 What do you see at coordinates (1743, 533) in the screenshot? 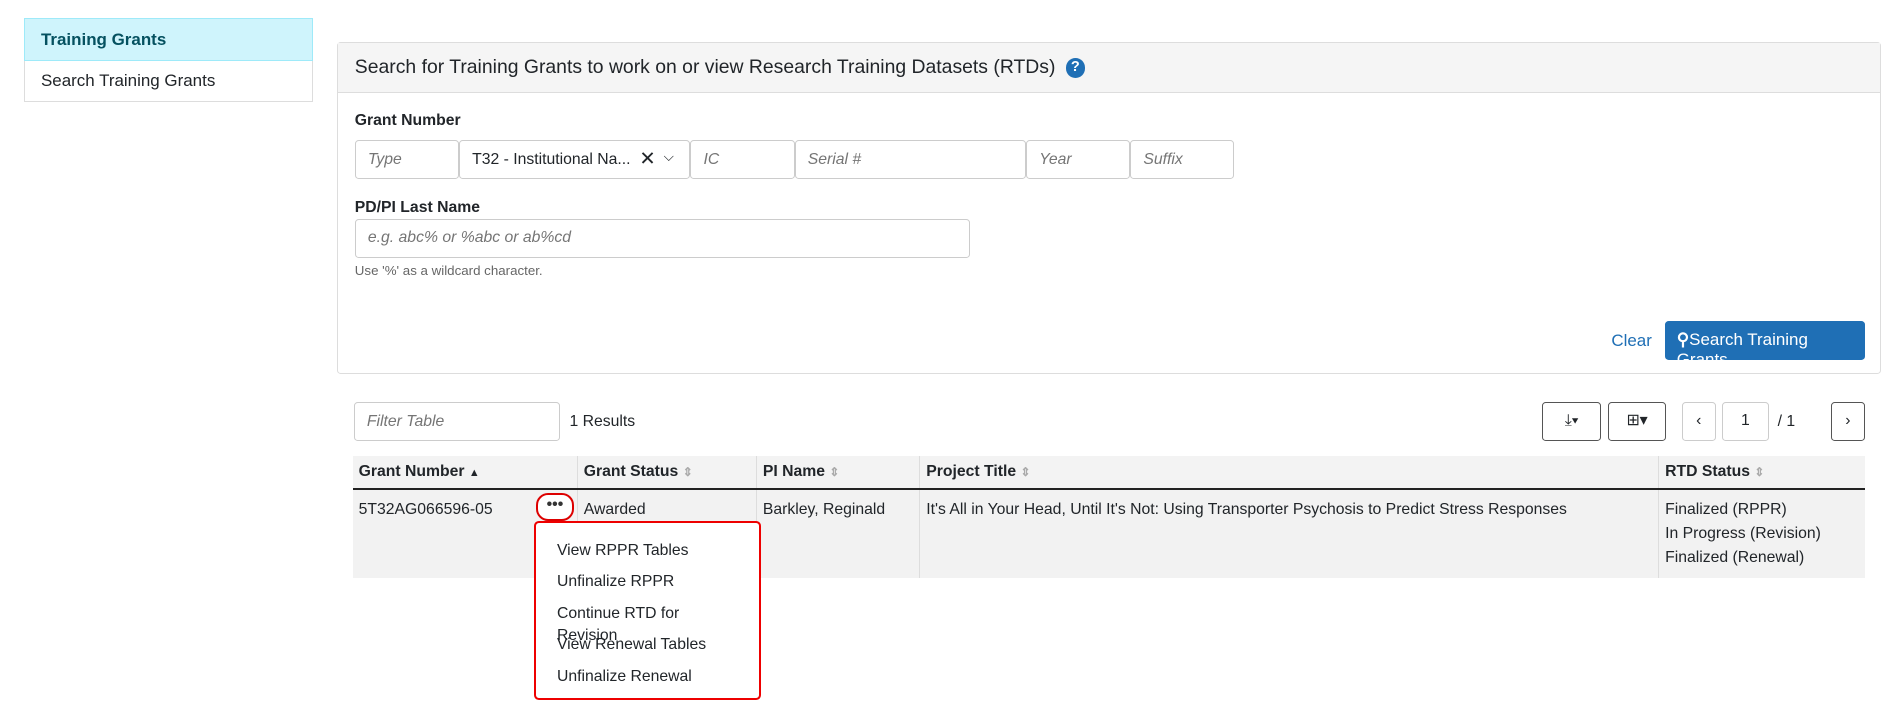
I see `rtd-status-line: In Progress (Revision)` at bounding box center [1743, 533].